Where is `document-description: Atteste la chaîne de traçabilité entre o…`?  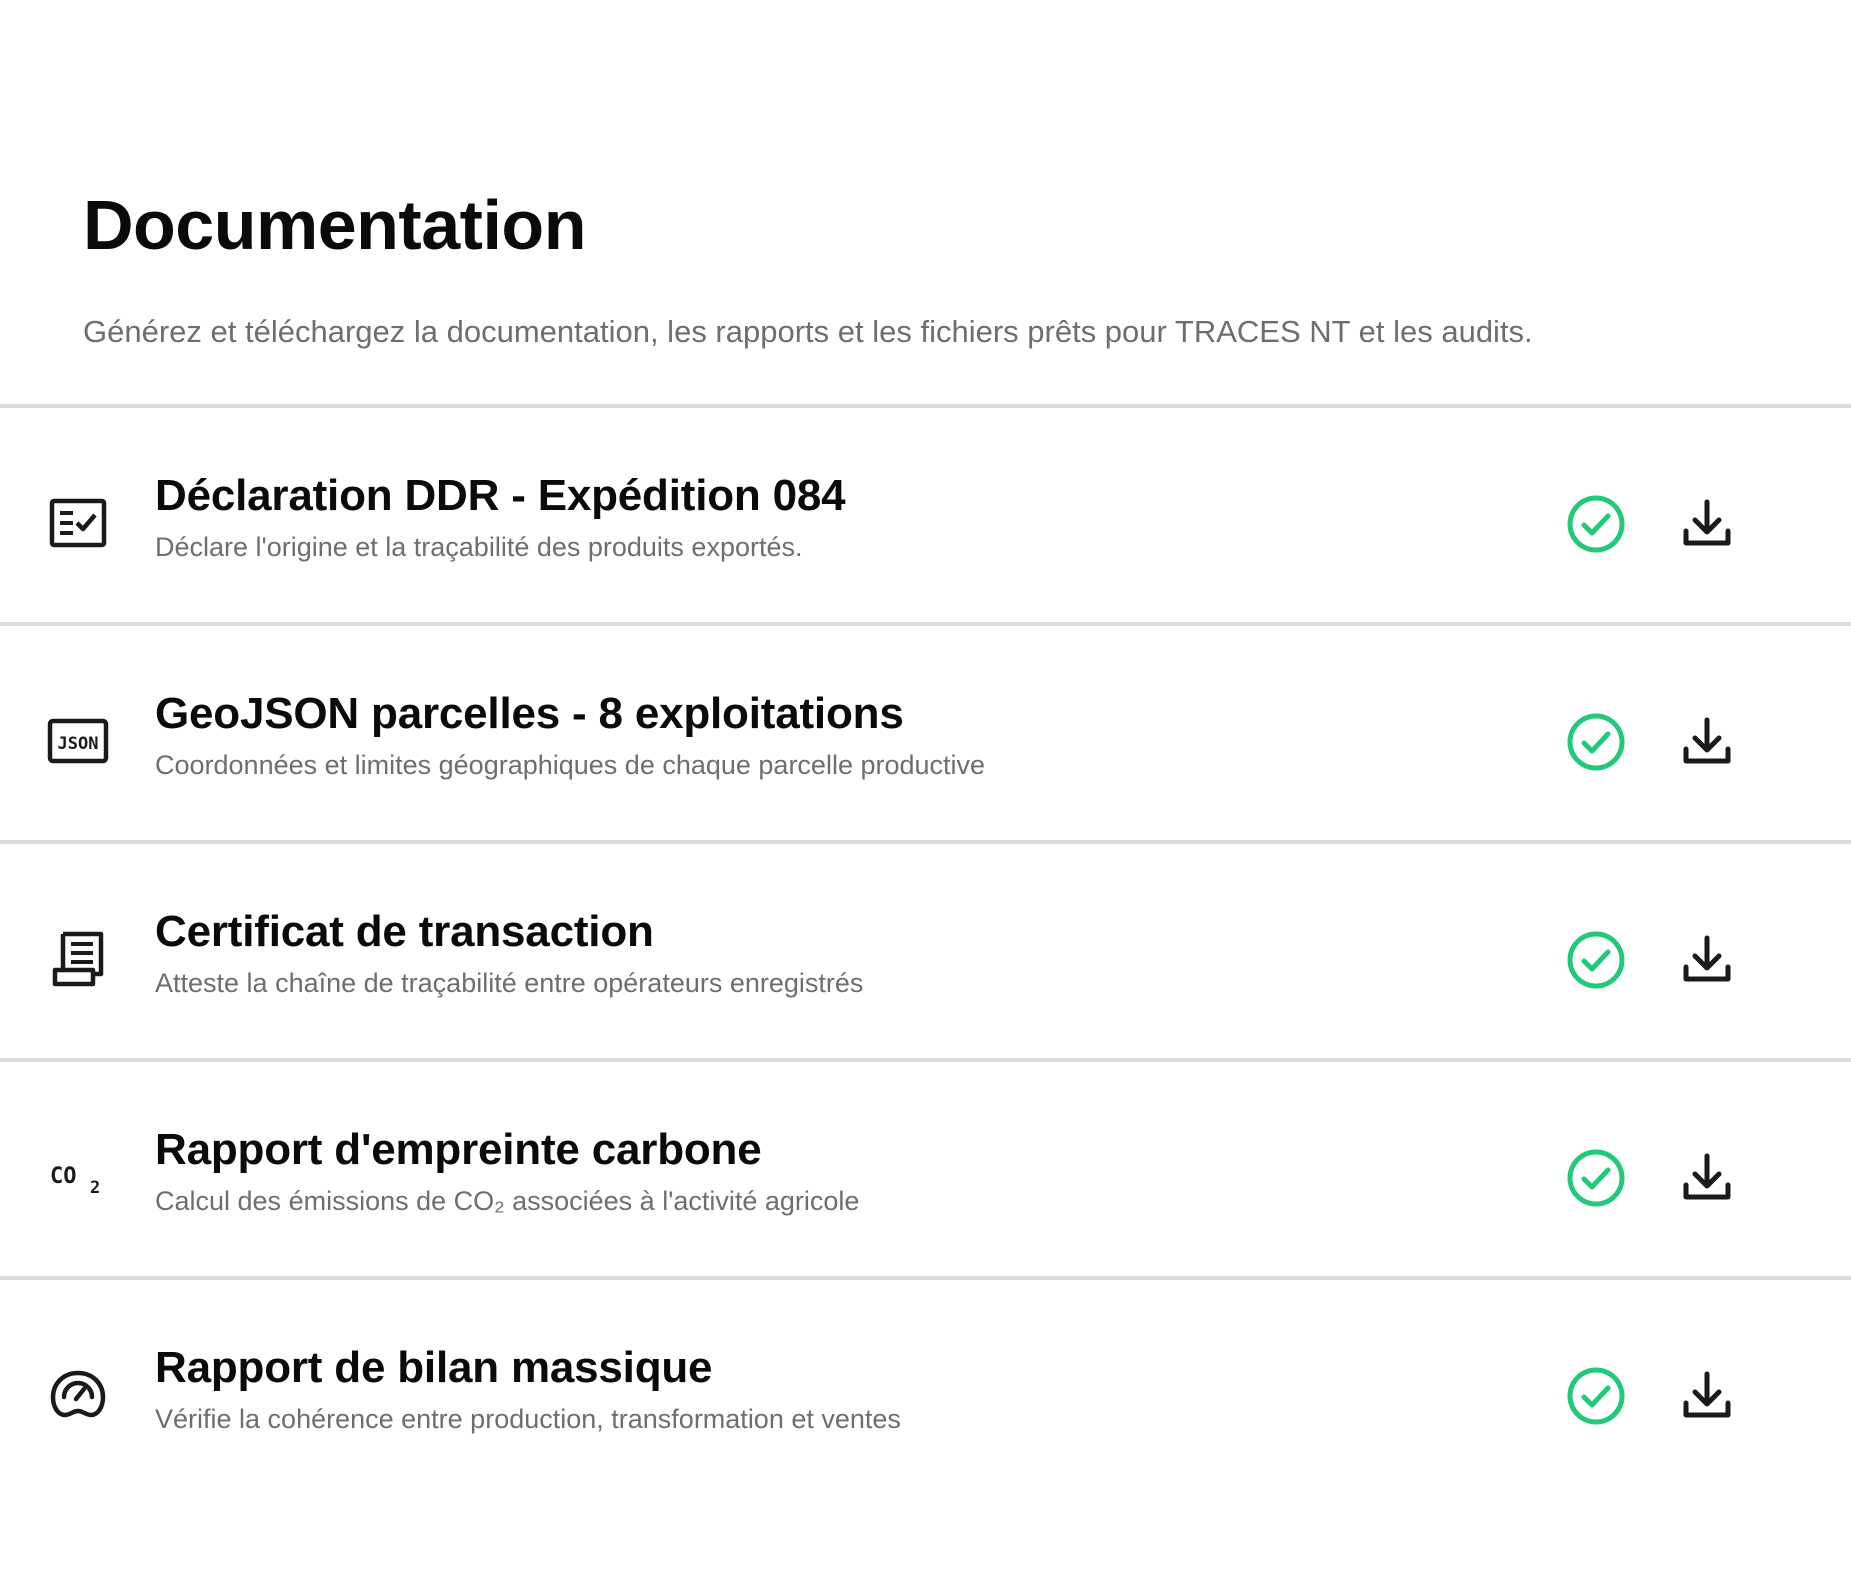 document-description: Atteste la chaîne de traçabilité entre o… is located at coordinates (509, 983).